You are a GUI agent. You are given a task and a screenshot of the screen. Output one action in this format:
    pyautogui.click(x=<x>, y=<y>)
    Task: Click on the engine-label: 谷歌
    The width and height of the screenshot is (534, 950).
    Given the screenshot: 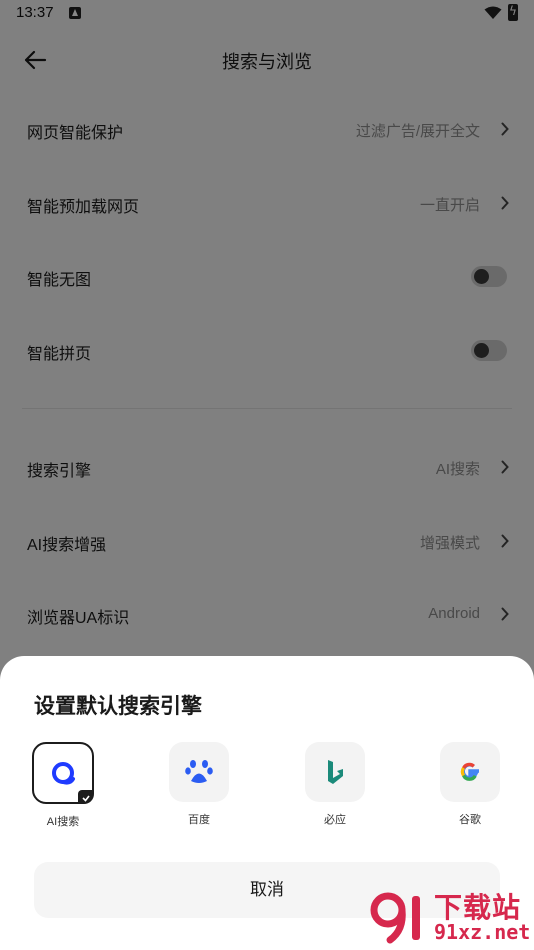 What is the action you would take?
    pyautogui.click(x=470, y=820)
    